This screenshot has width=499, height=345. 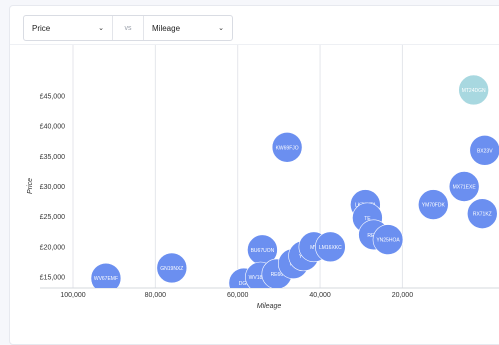 What do you see at coordinates (52, 97) in the screenshot?
I see `y-tick-label: £45,000` at bounding box center [52, 97].